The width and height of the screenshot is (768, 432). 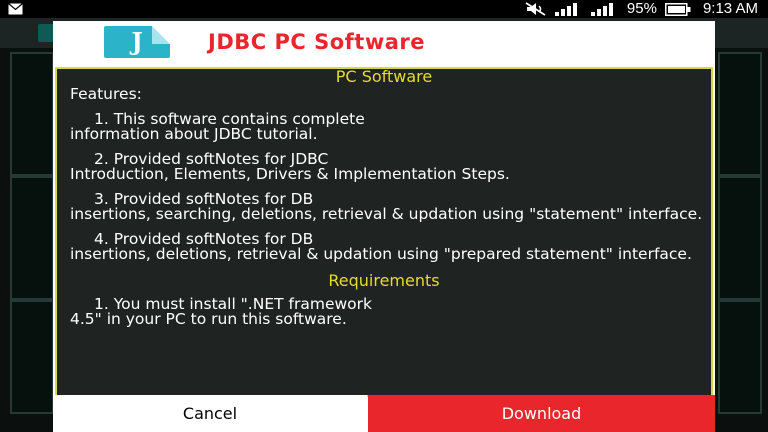 I want to click on requirement-item-rest: 4.5" in your PC to run this software., so click(x=208, y=319).